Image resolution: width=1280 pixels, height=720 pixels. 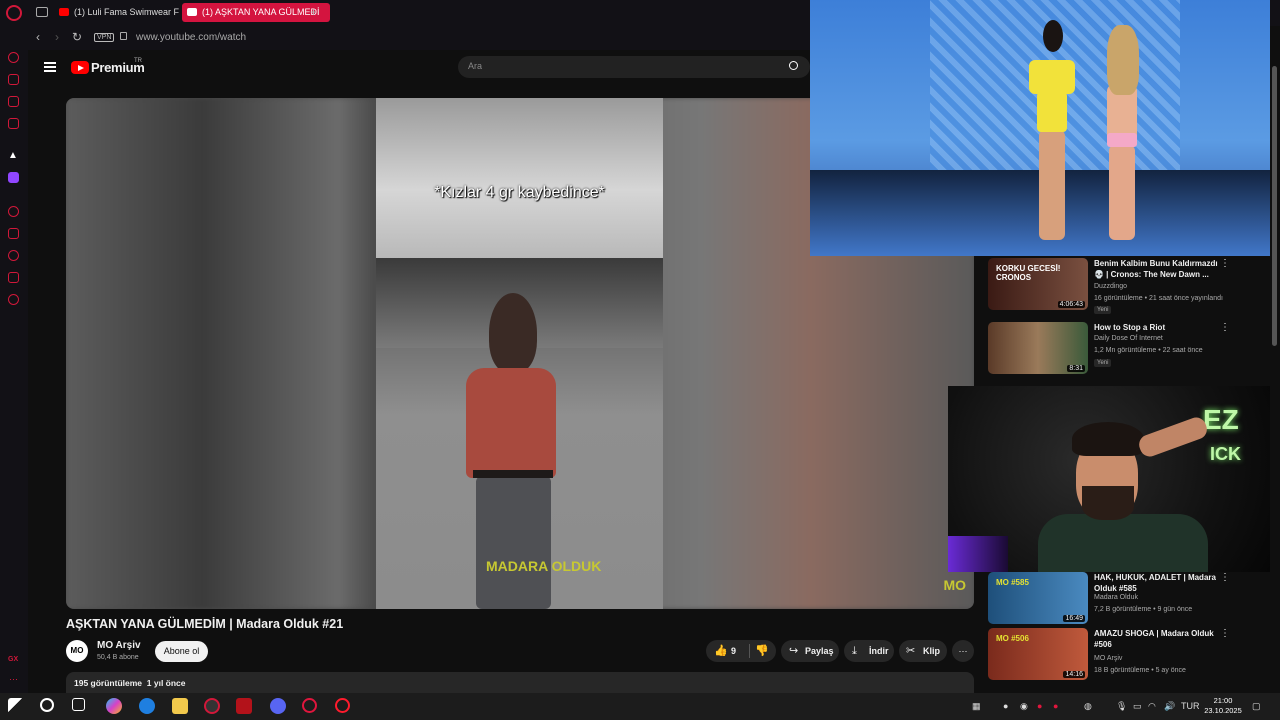 What do you see at coordinates (1152, 706) in the screenshot?
I see `wifi-icon: ◠` at bounding box center [1152, 706].